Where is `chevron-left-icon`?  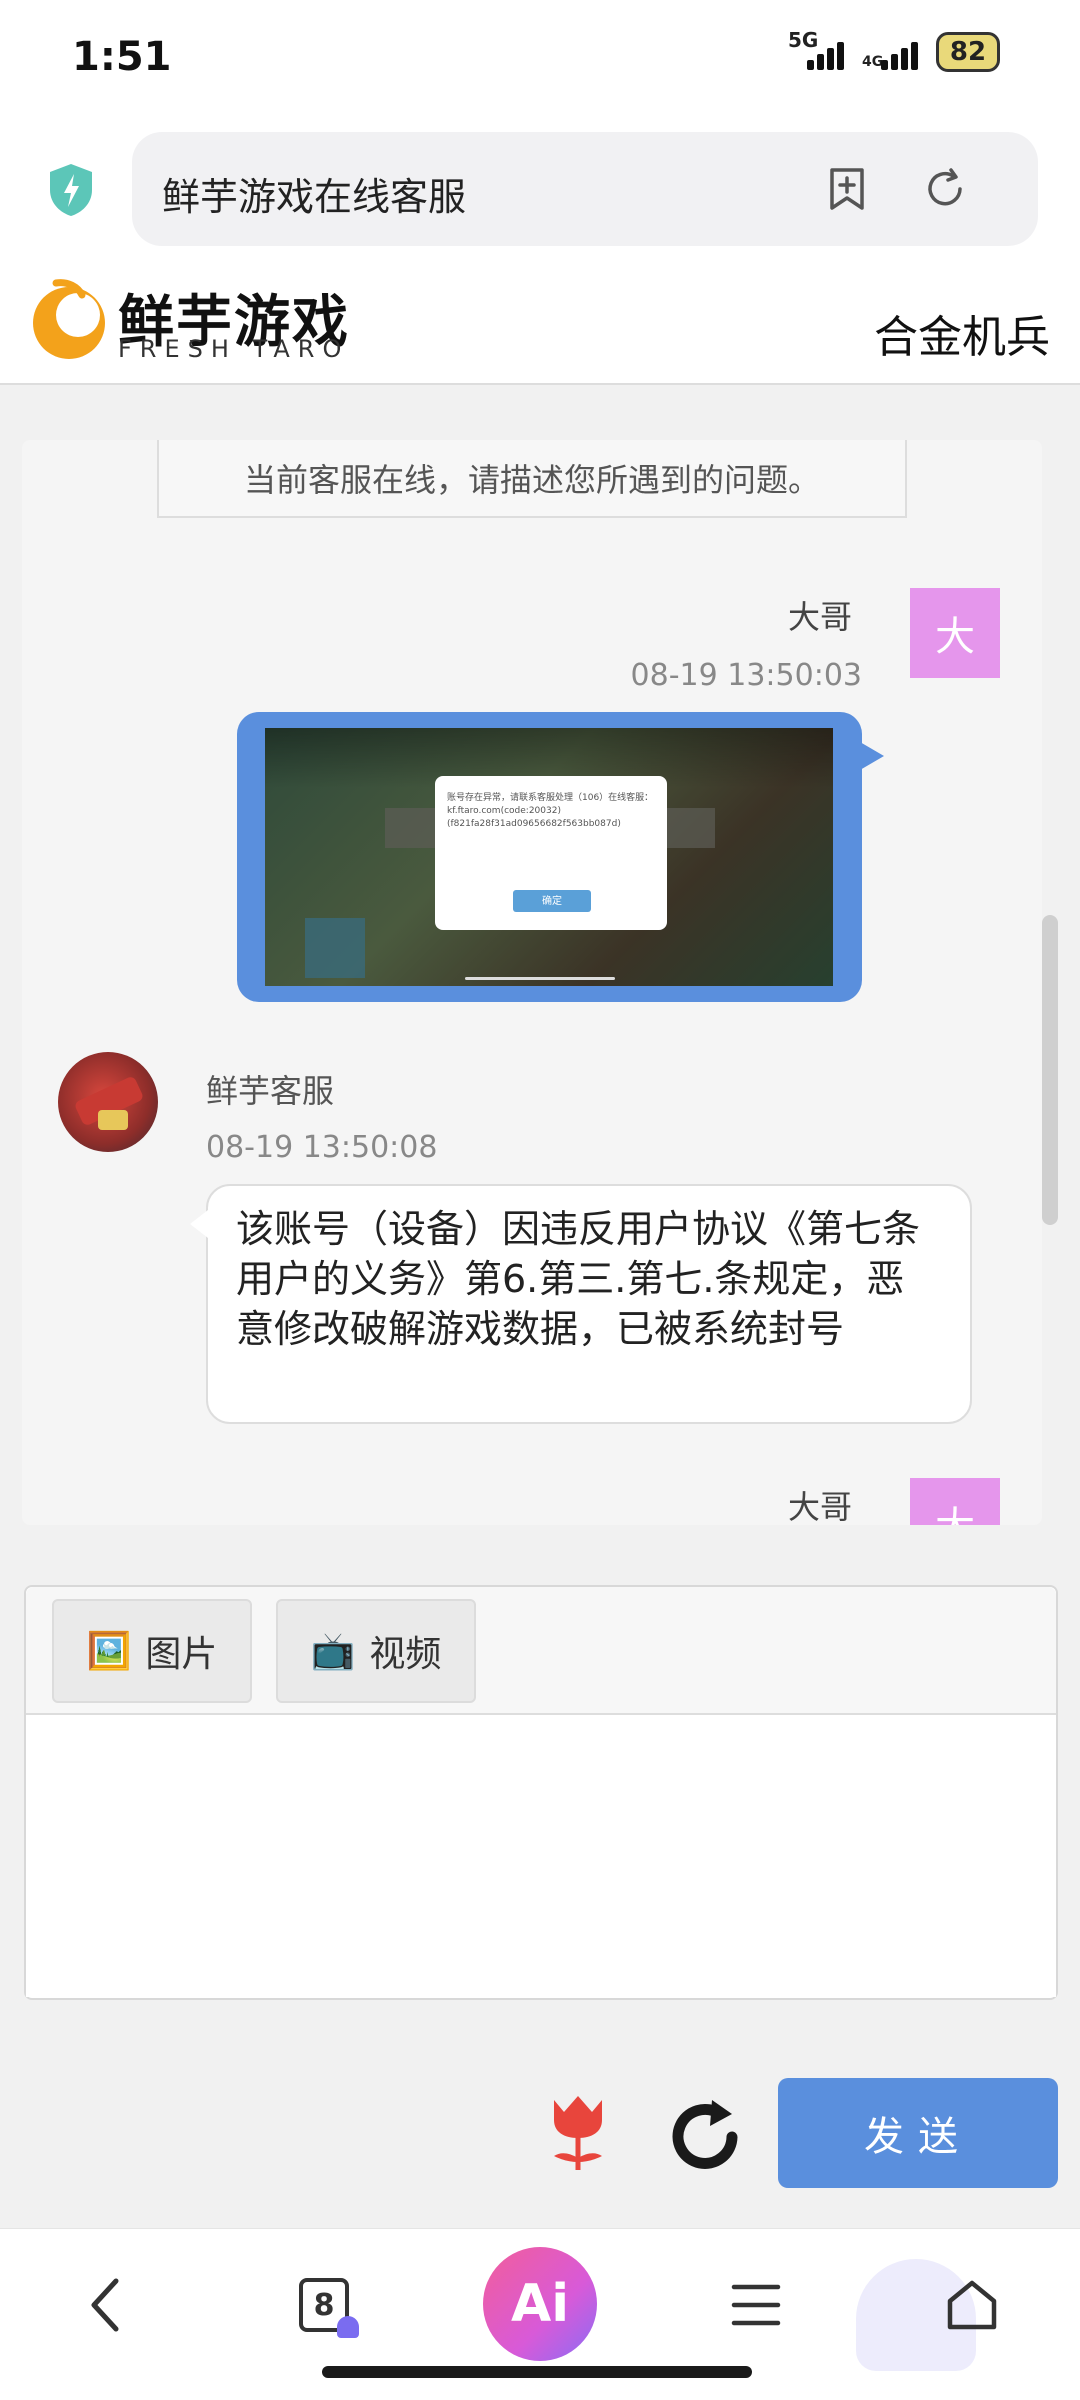 chevron-left-icon is located at coordinates (105, 2305).